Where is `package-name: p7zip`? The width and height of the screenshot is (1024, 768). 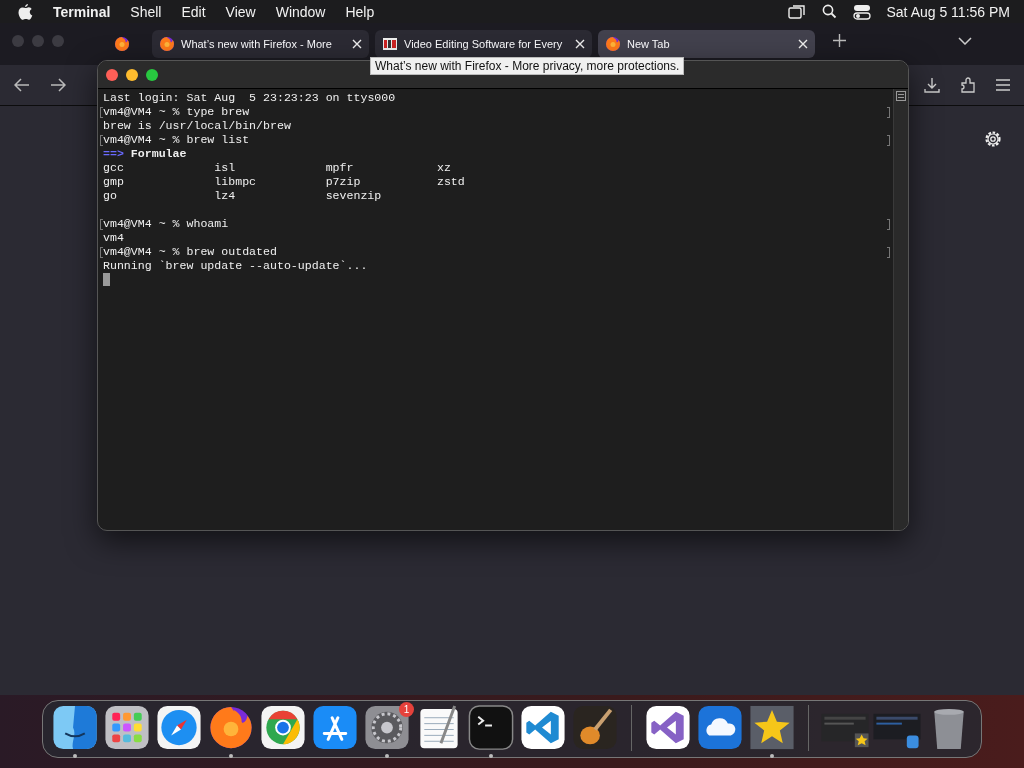
package-name: p7zip is located at coordinates (343, 181).